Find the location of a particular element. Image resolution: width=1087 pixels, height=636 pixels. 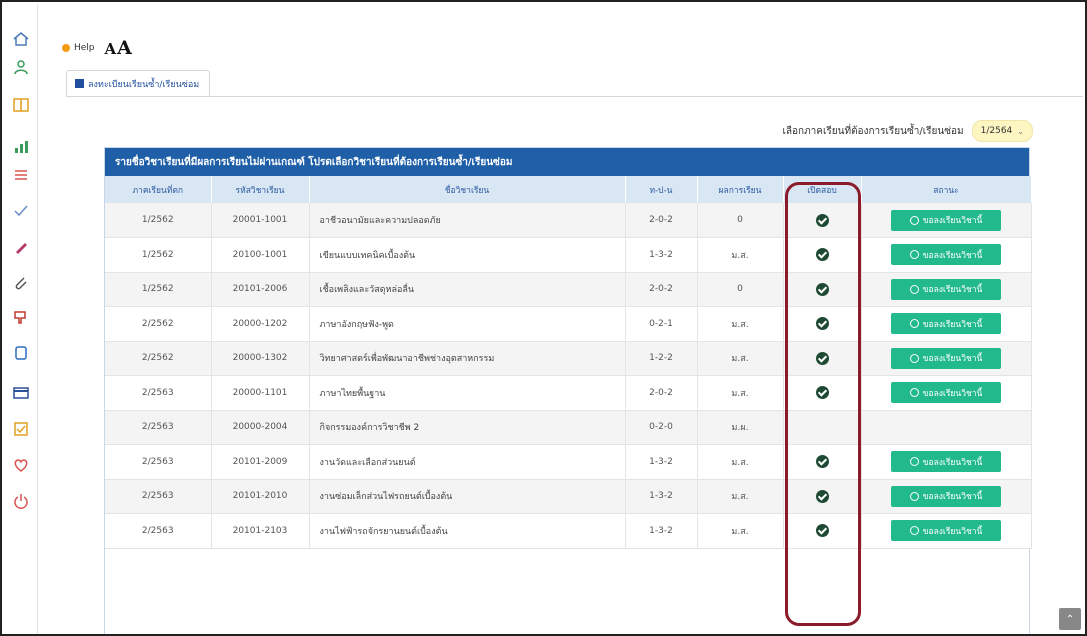

col-status: สถานะ is located at coordinates (946, 189).